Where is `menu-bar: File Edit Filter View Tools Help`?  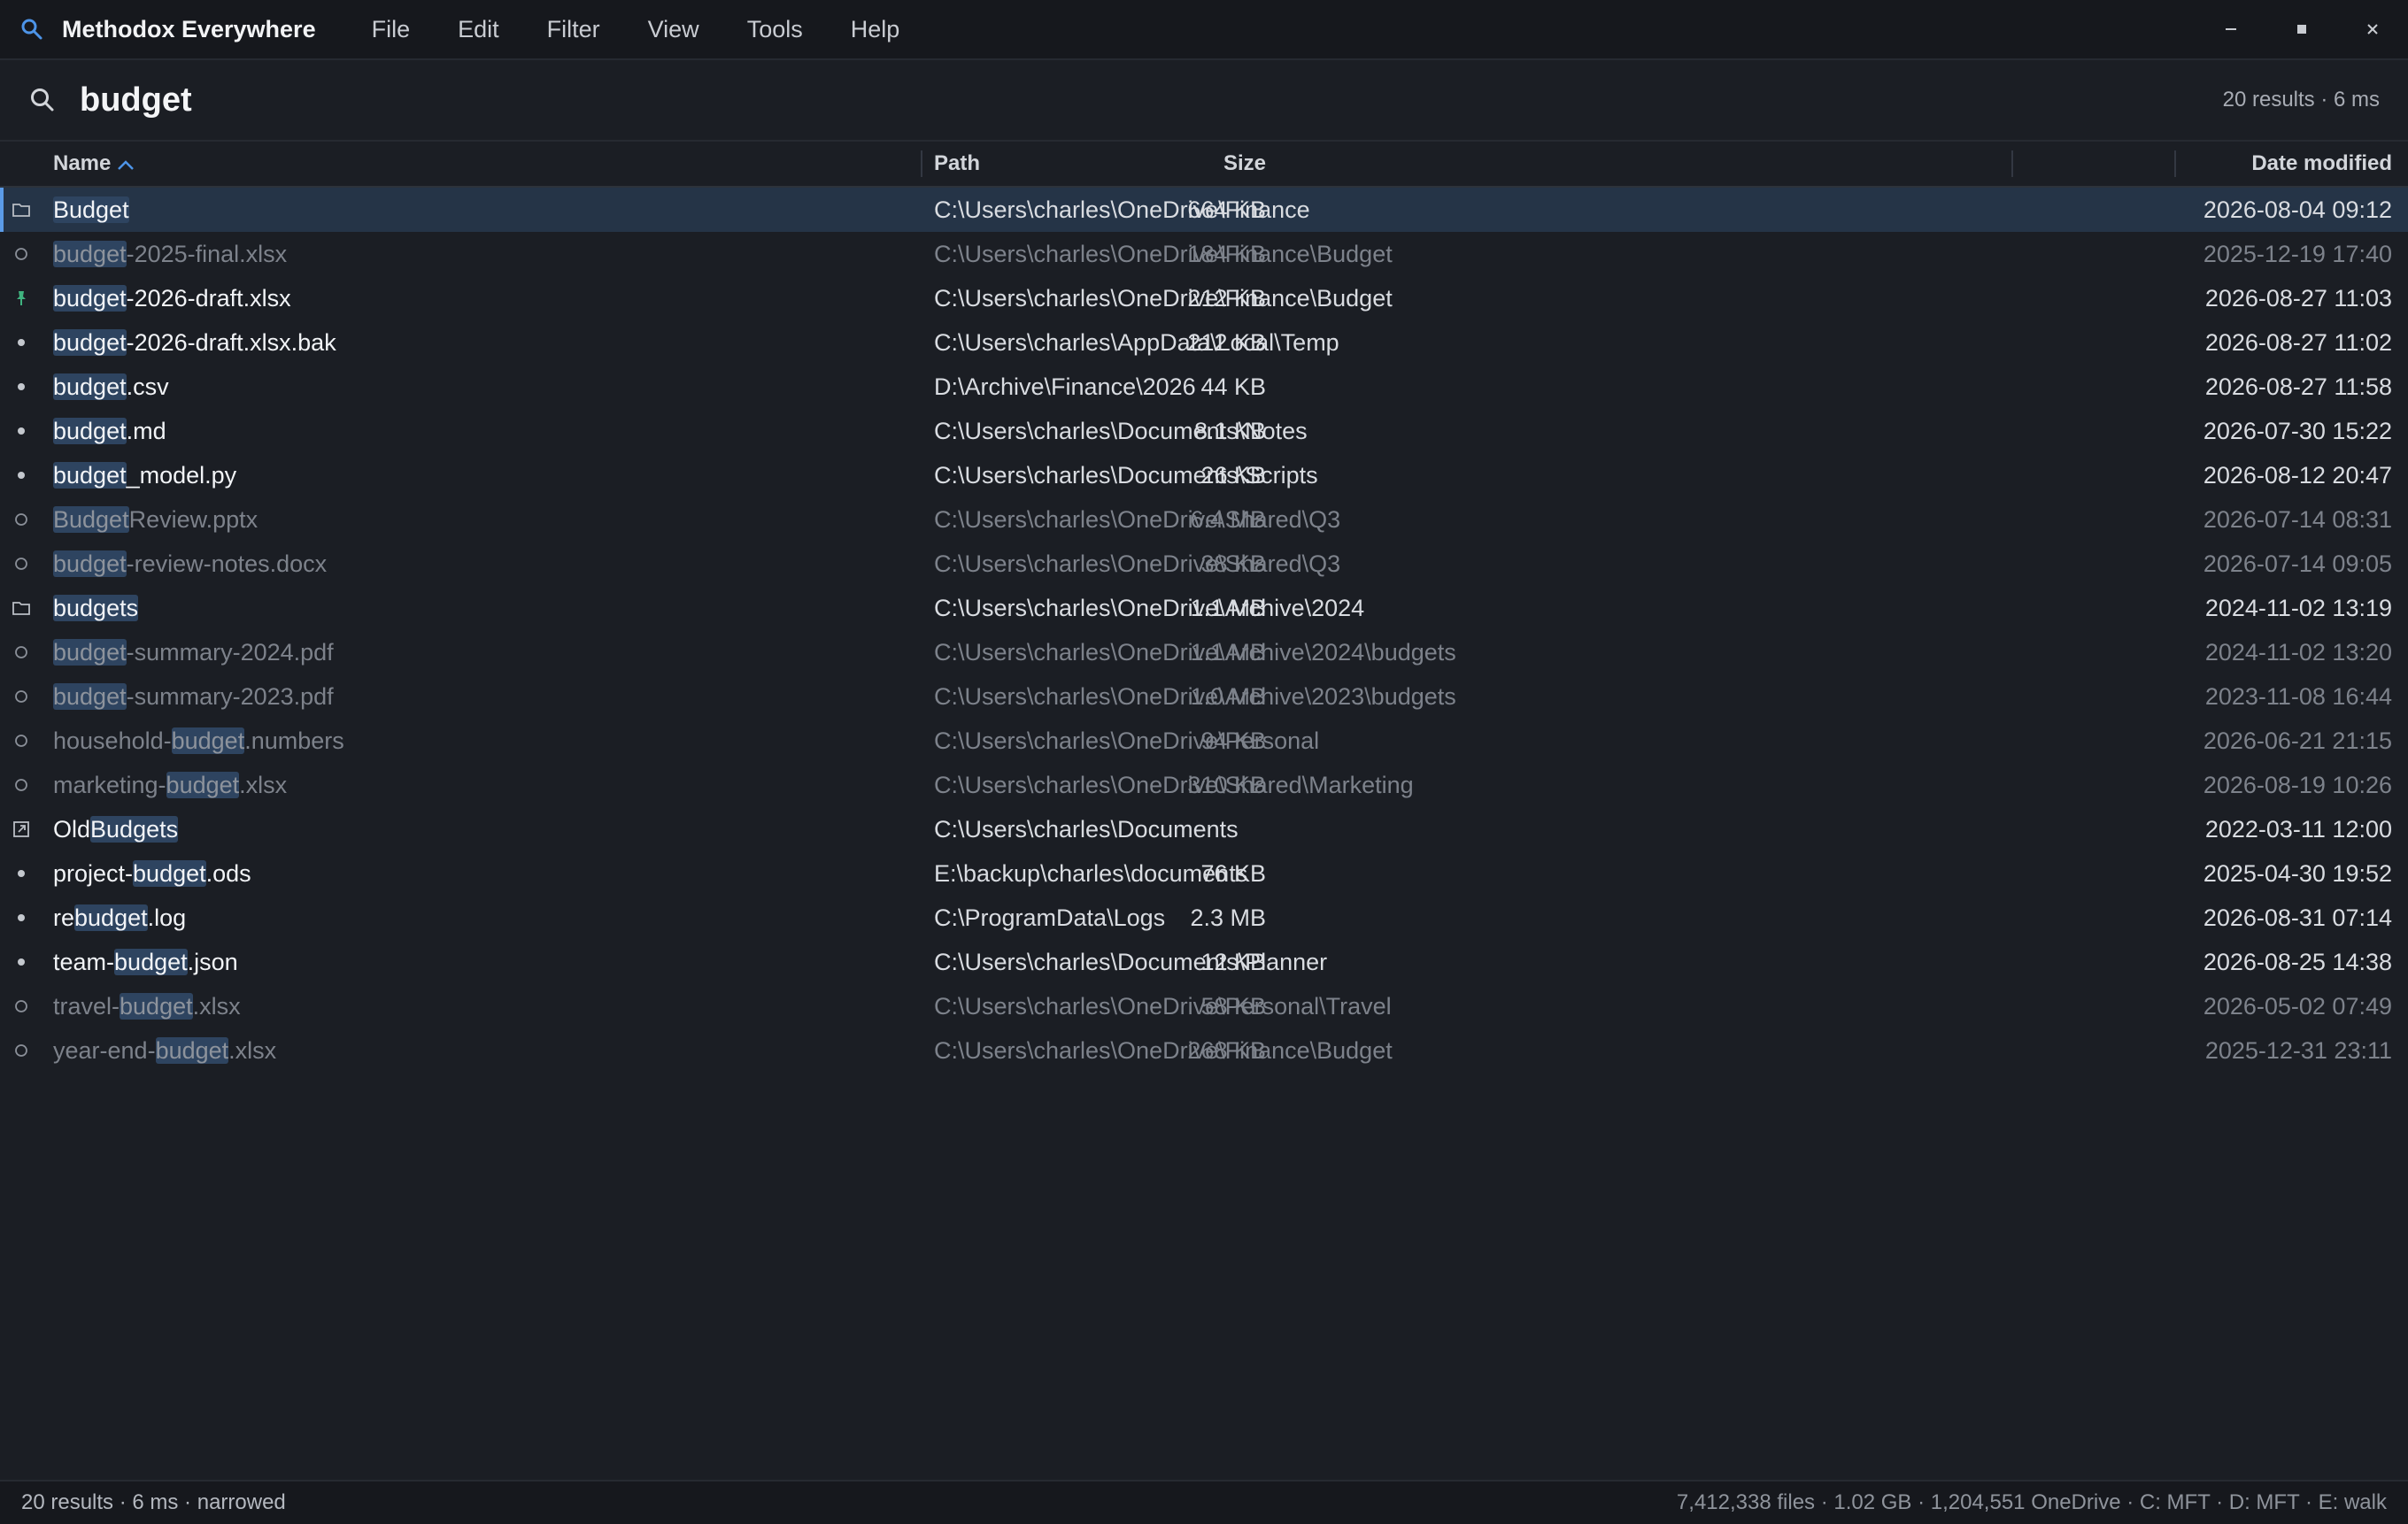
menu-bar: File Edit Filter View Tools Help is located at coordinates (636, 29).